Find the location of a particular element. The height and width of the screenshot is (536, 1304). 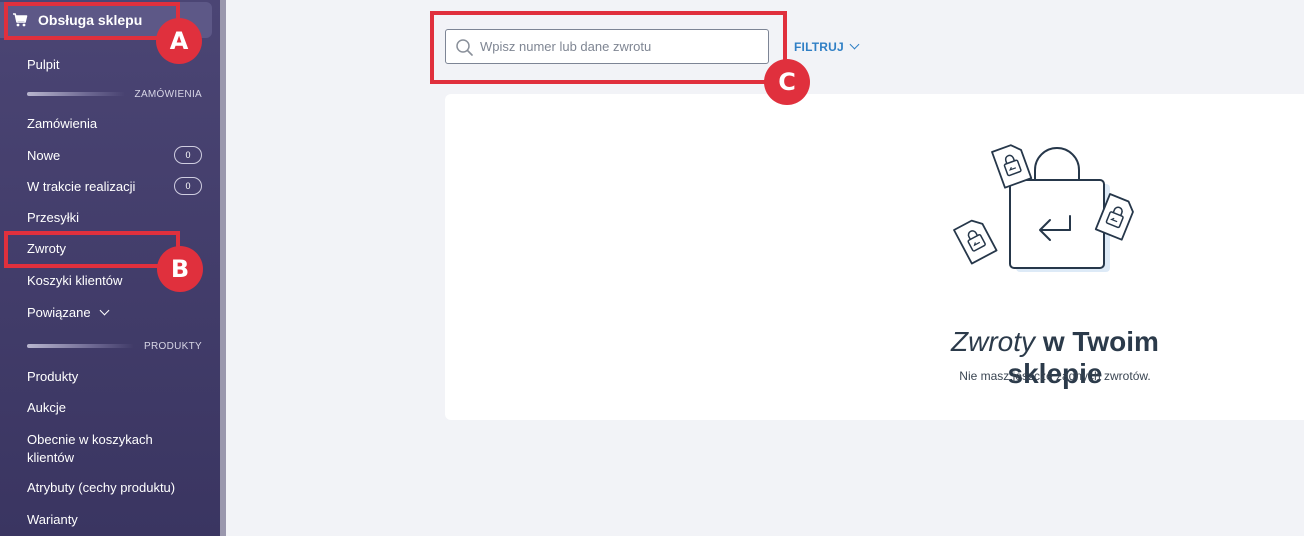

sidebar-item-related-label: Powiązane is located at coordinates (59, 312).